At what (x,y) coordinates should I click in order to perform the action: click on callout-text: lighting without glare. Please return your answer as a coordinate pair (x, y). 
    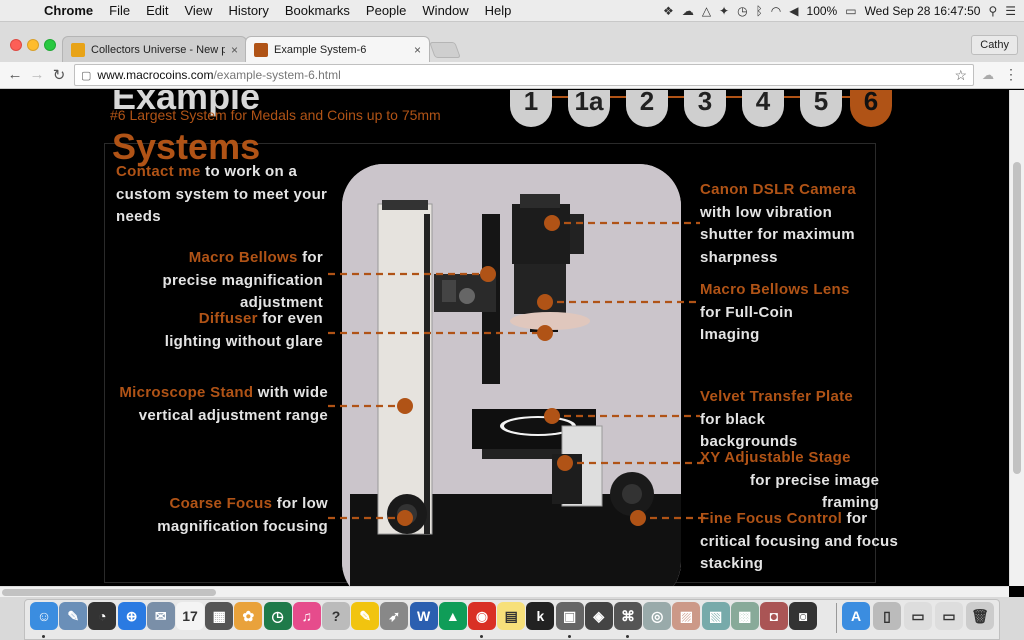
    Looking at the image, I should click on (243, 341).